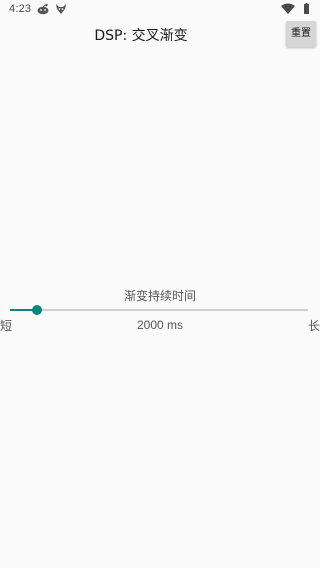  I want to click on slider-value-label: 2000 ms, so click(160, 325).